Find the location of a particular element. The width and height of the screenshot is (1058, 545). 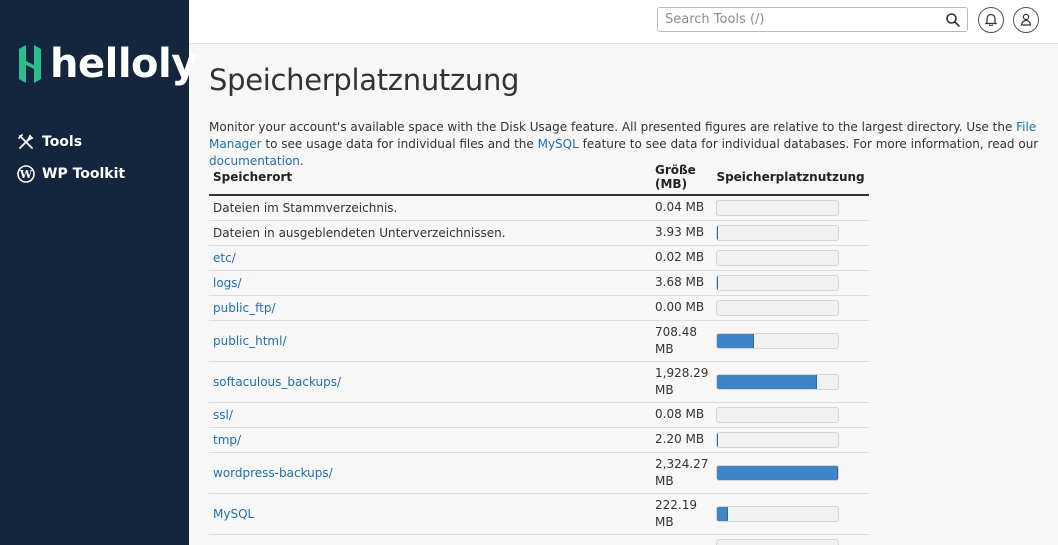

location-cell: public_ftp/ is located at coordinates (430, 307).